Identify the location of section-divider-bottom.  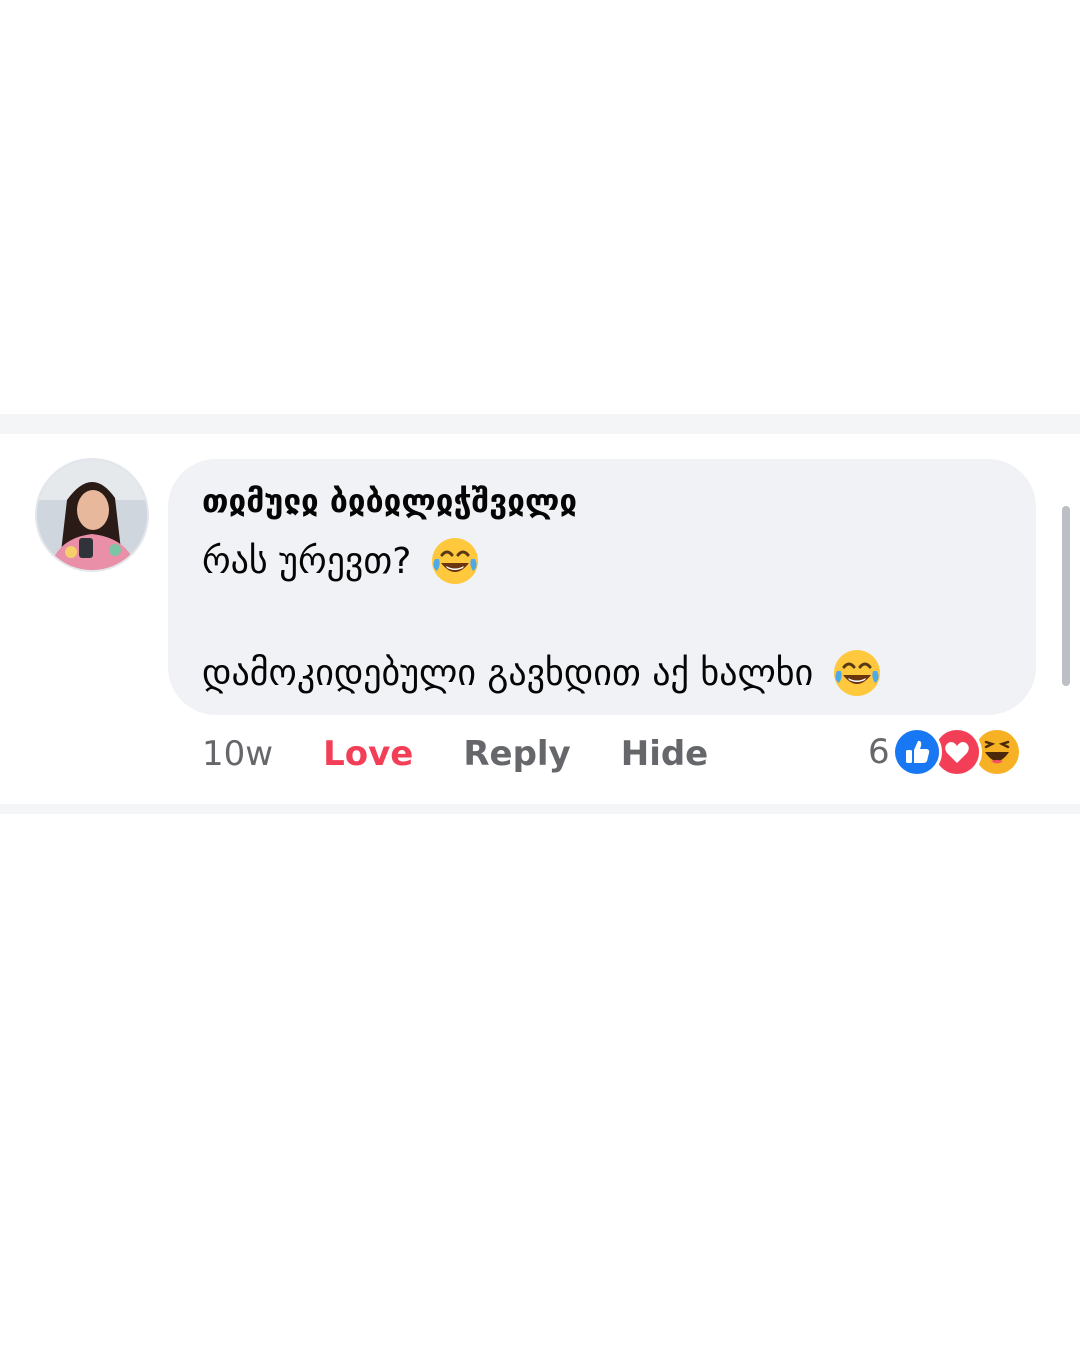
(540, 809).